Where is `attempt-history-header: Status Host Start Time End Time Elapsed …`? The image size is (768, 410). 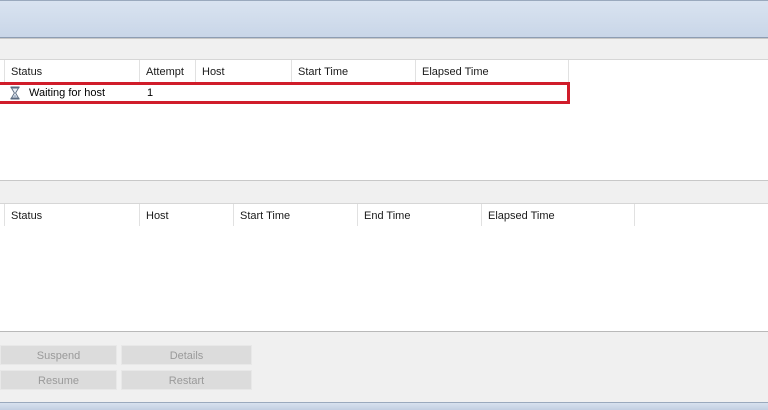 attempt-history-header: Status Host Start Time End Time Elapsed … is located at coordinates (384, 215).